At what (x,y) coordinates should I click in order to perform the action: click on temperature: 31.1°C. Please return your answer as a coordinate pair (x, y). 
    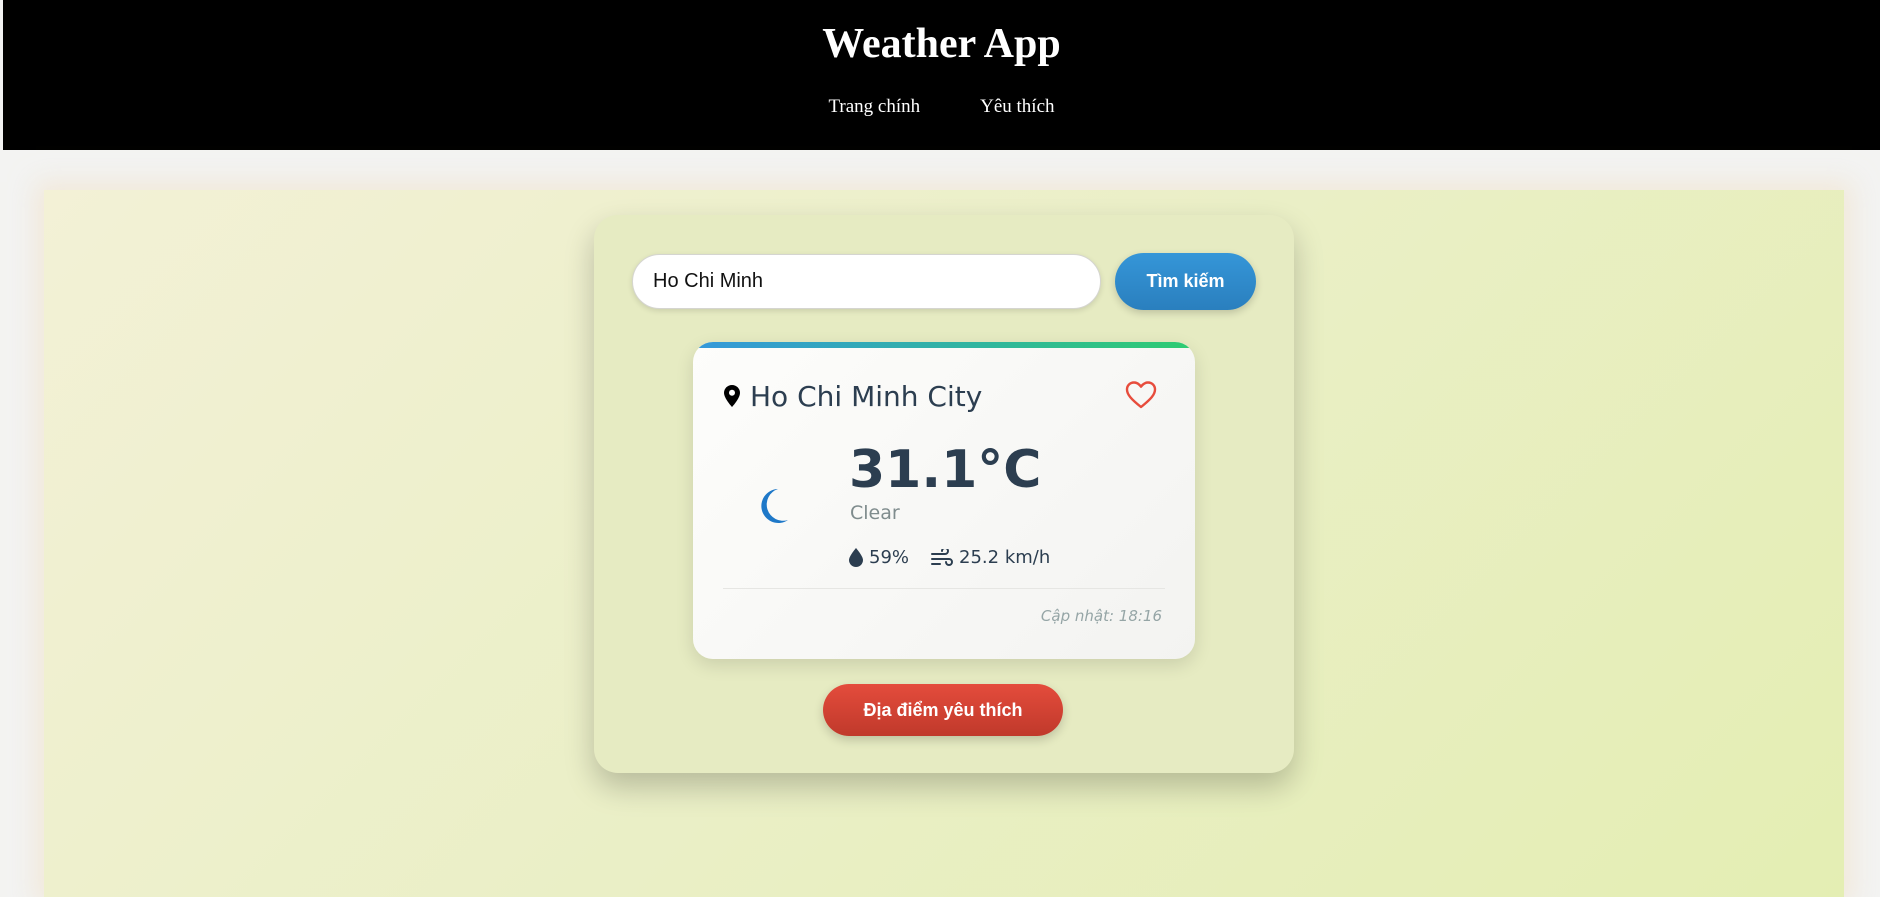
    Looking at the image, I should click on (945, 470).